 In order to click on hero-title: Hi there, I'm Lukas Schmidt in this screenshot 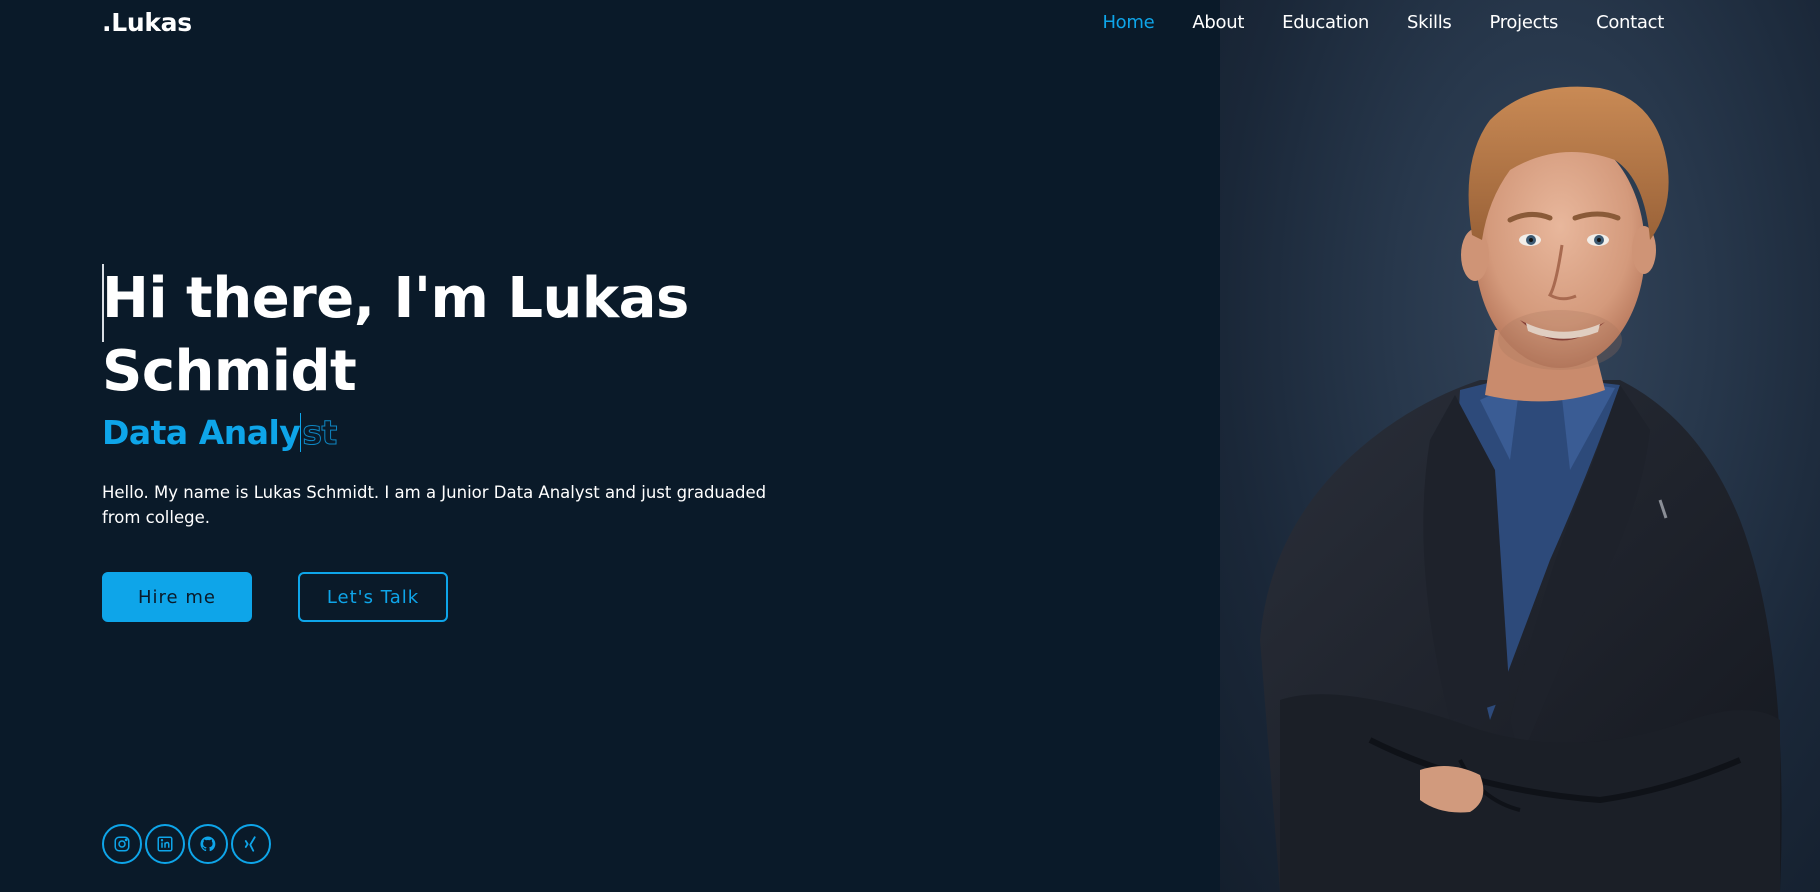, I will do `click(482, 335)`.